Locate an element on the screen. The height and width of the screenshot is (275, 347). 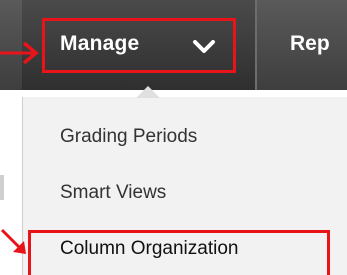
left-edge-stub is located at coordinates (2, 187).